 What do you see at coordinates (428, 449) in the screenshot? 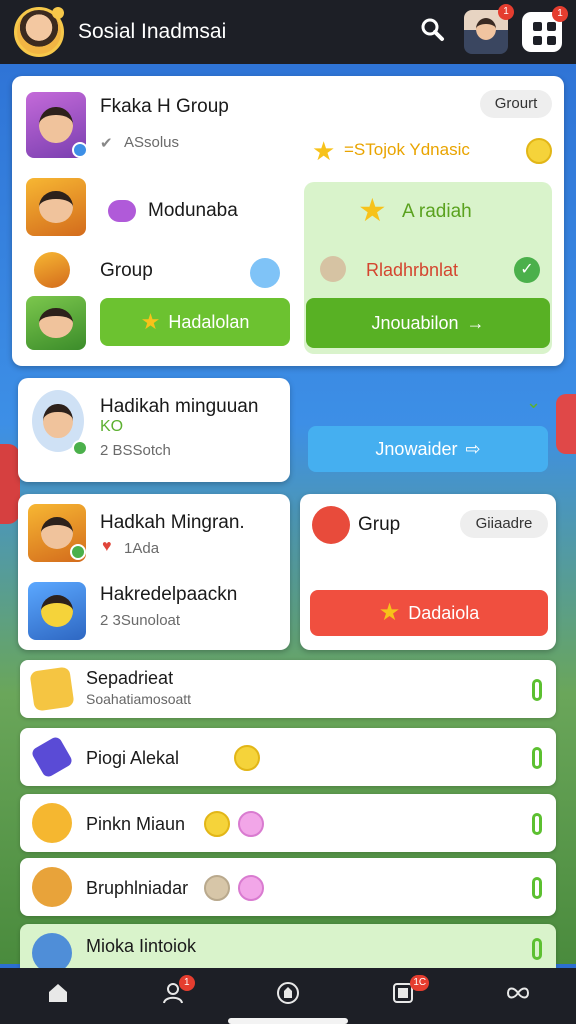
I see `invite-button: Jnowaider ⇨` at bounding box center [428, 449].